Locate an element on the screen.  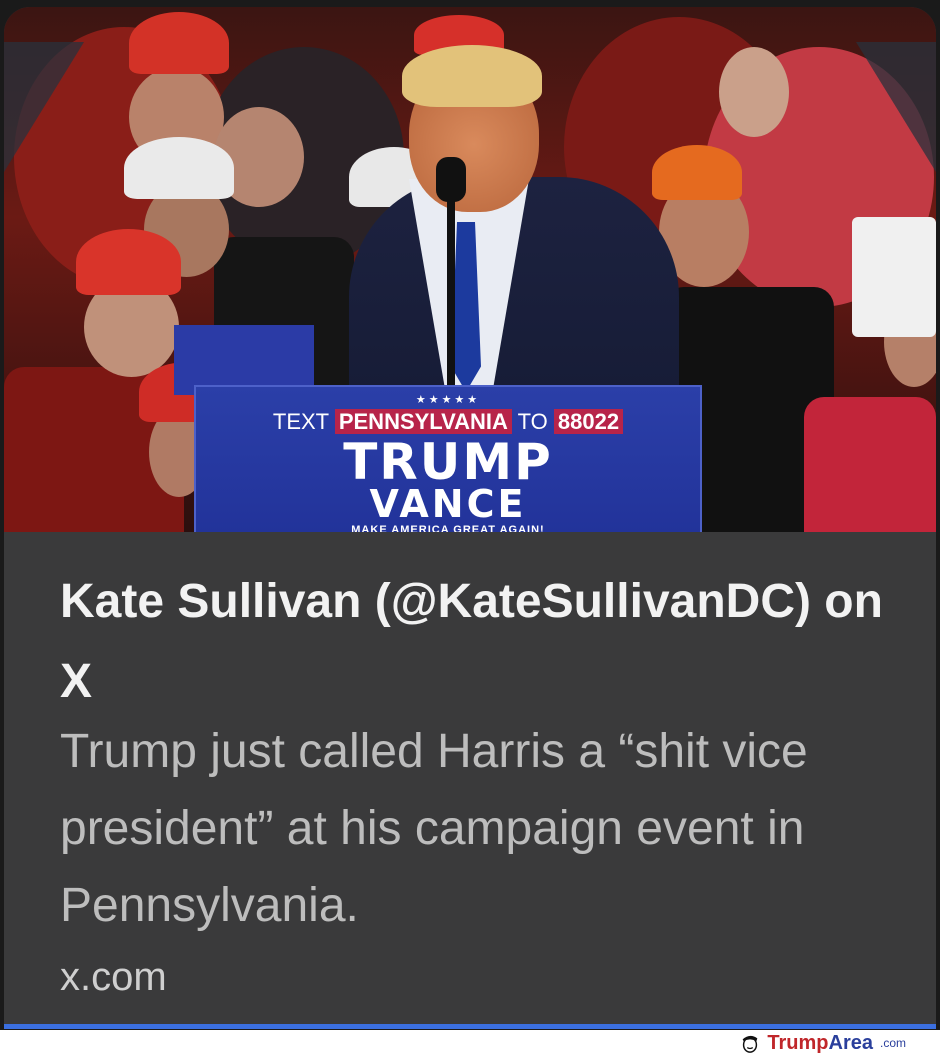
link-title: Kate Sullivan (@KateSullivanDC) on X is located at coordinates (490, 642).